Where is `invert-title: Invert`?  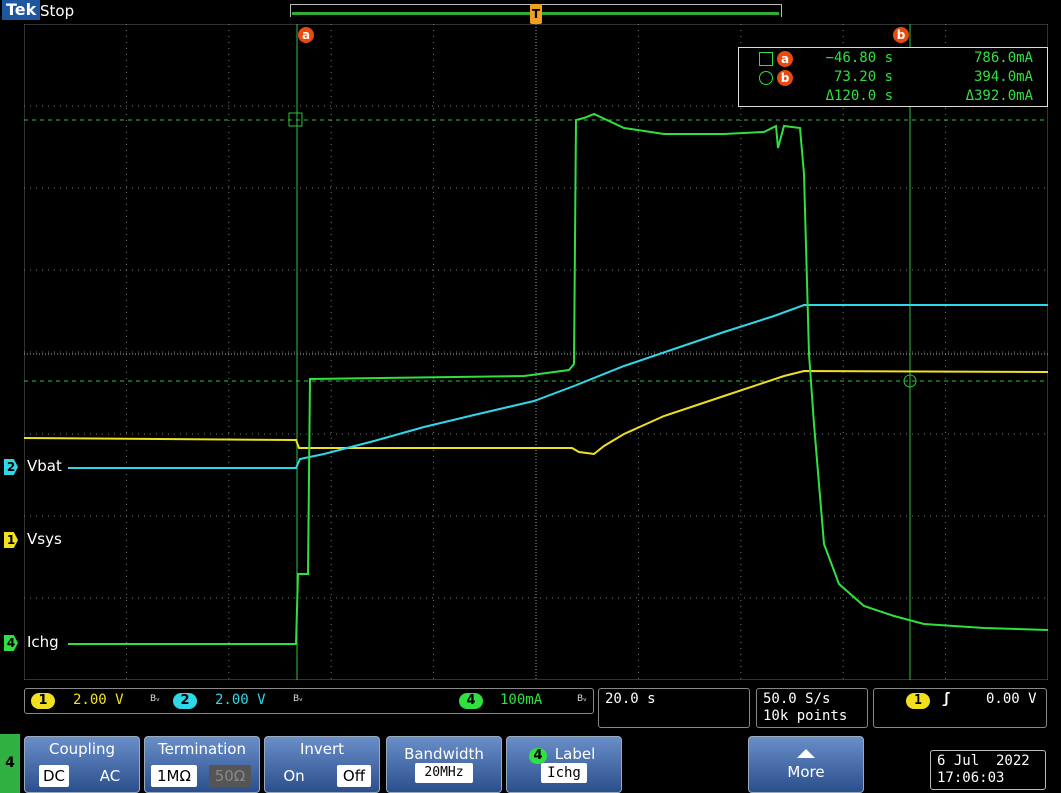
invert-title: Invert is located at coordinates (322, 749).